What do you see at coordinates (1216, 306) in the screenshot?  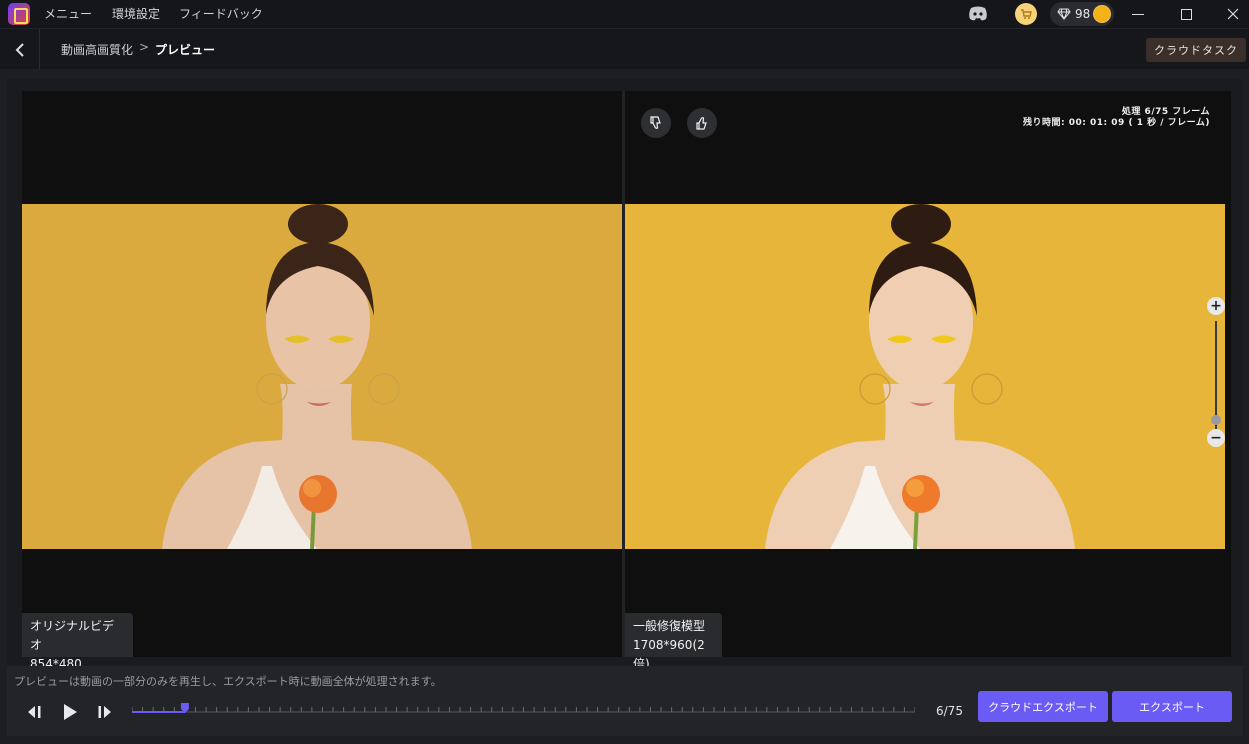 I see `zoom-in-button: +` at bounding box center [1216, 306].